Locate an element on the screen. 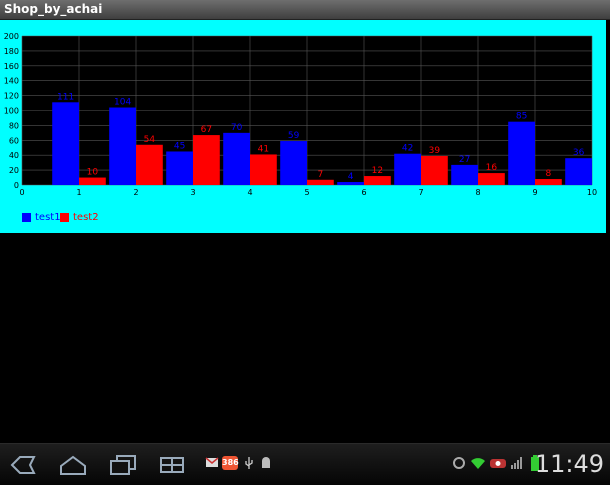 The width and height of the screenshot is (610, 485). x-tick-label: 2 is located at coordinates (135, 192).